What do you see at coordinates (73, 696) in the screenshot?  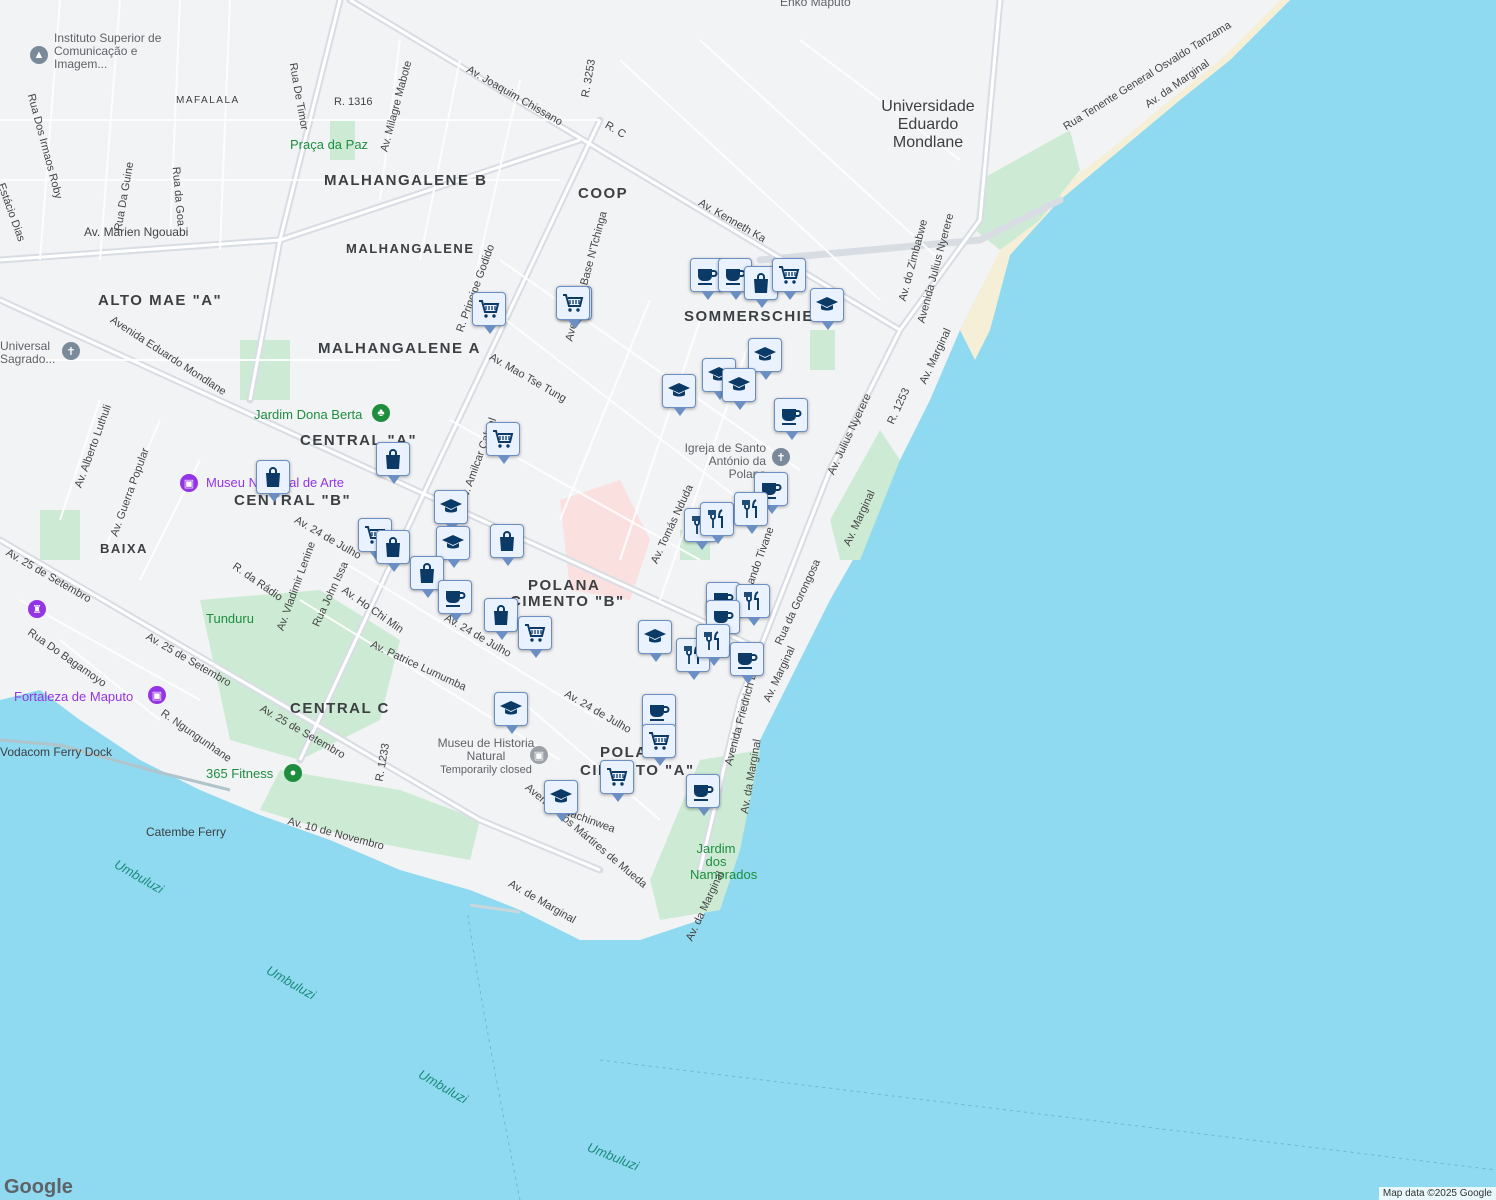 I see `place-fortaleza: Fortaleza de Maputo` at bounding box center [73, 696].